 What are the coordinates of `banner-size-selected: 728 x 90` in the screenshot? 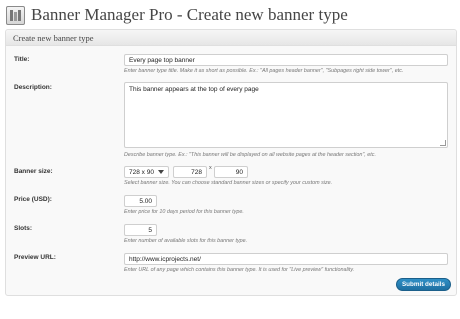 It's located at (141, 172).